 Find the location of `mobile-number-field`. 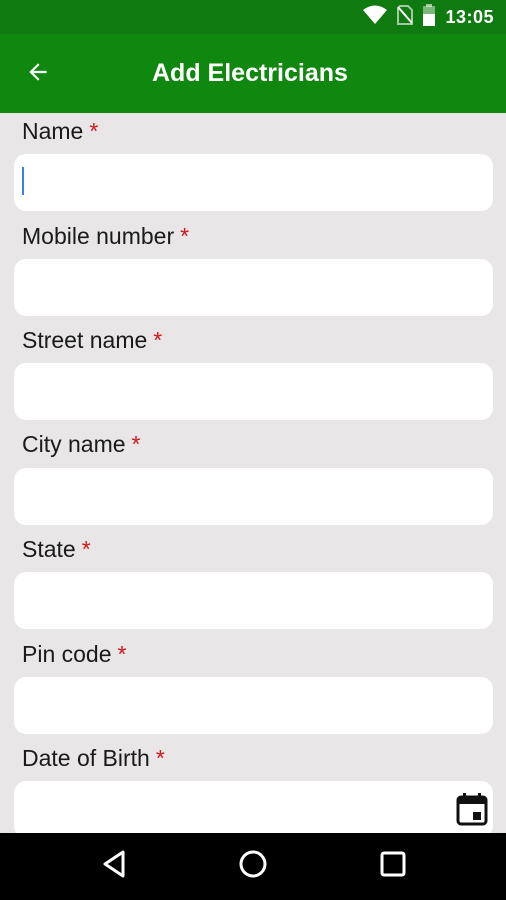

mobile-number-field is located at coordinates (253, 287).